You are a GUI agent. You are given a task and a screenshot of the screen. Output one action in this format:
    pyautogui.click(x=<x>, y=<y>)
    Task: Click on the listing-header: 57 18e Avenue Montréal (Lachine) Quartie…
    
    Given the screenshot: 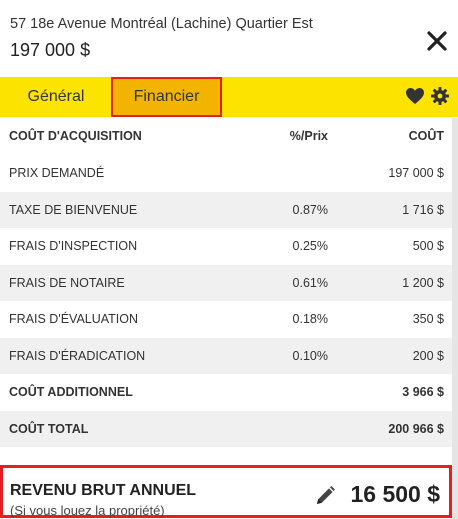 What is the action you would take?
    pyautogui.click(x=229, y=38)
    